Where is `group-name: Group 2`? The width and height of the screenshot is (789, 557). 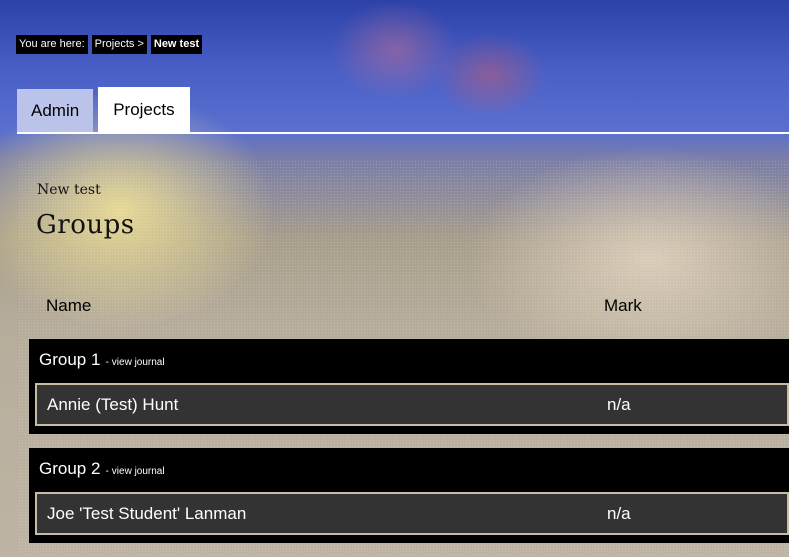 group-name: Group 2 is located at coordinates (70, 468).